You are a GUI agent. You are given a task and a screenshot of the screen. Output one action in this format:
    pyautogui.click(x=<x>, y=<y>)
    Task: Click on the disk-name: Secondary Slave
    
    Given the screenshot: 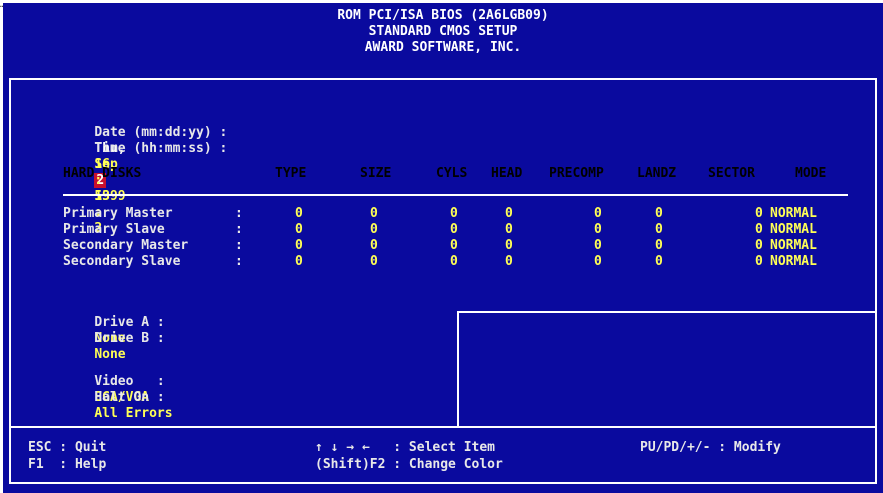 What is the action you would take?
    pyautogui.click(x=122, y=261)
    